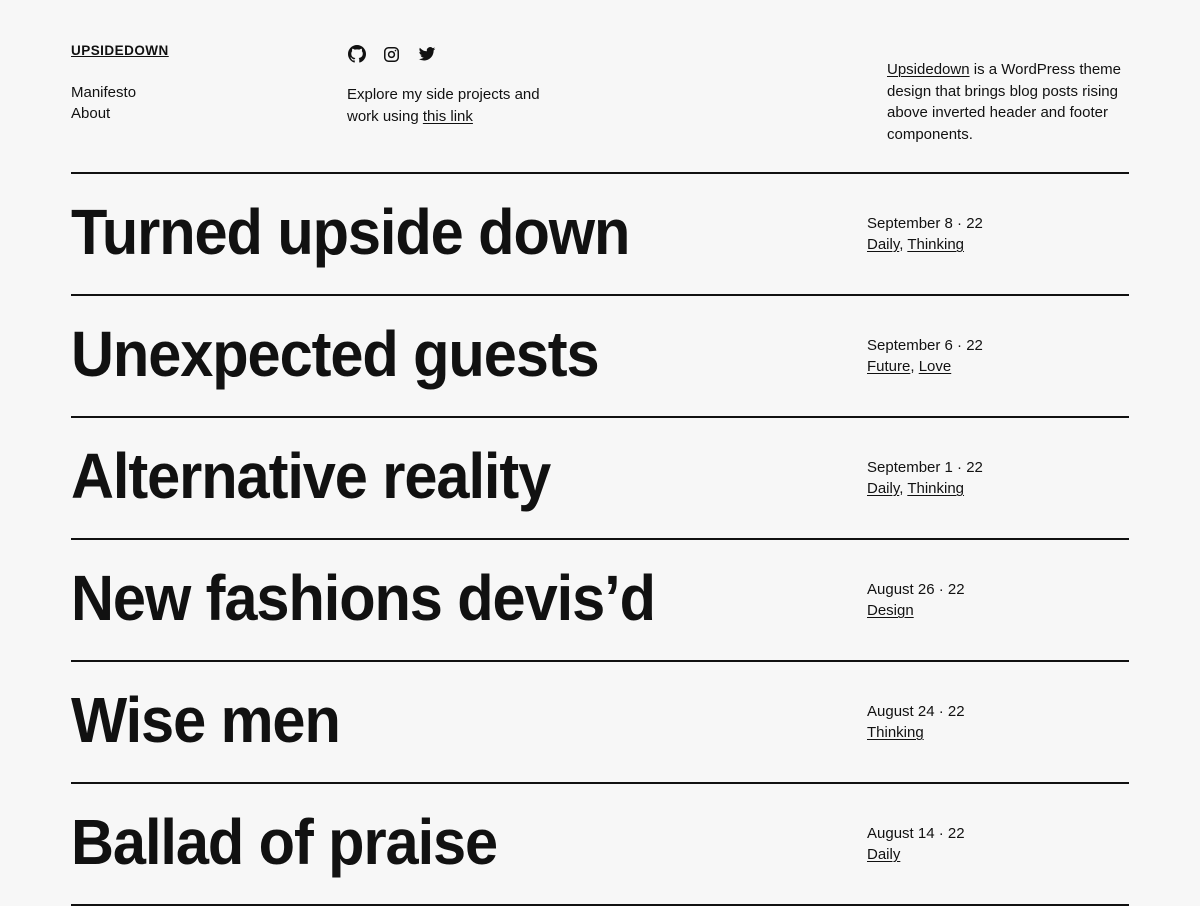 The height and width of the screenshot is (906, 1200). What do you see at coordinates (441, 477) in the screenshot?
I see `post-title-link: Alternative reality` at bounding box center [441, 477].